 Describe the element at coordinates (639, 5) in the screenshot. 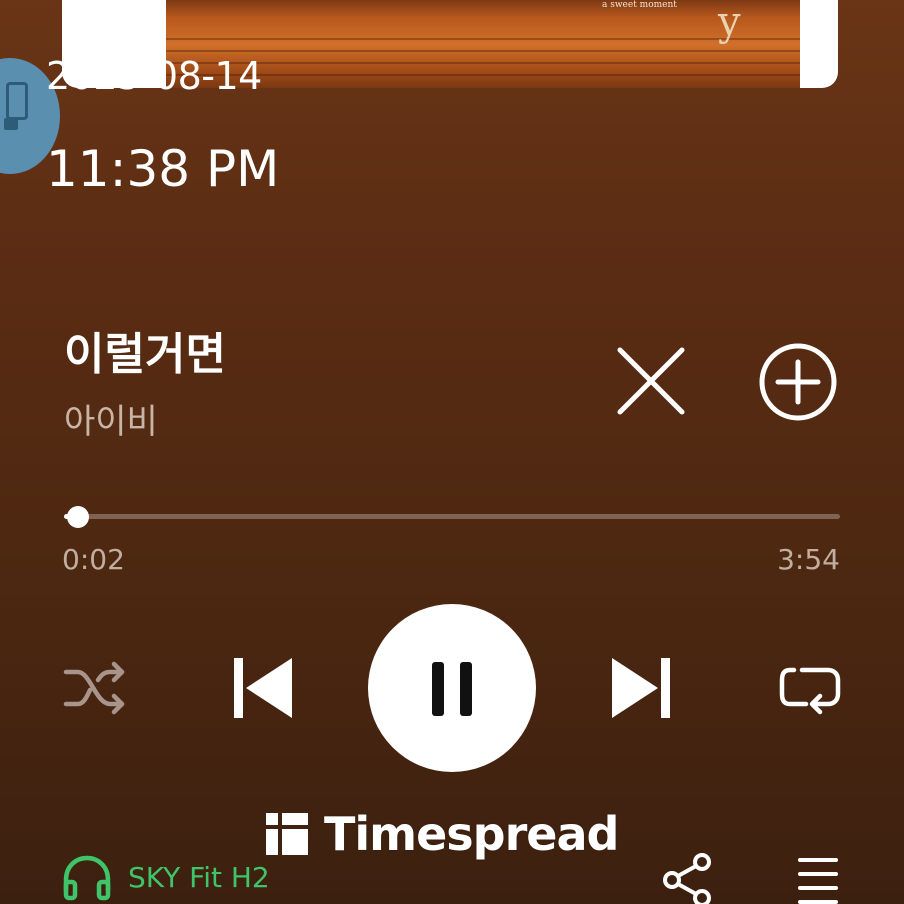

I see `album-art-caption: a sweet moment` at that location.